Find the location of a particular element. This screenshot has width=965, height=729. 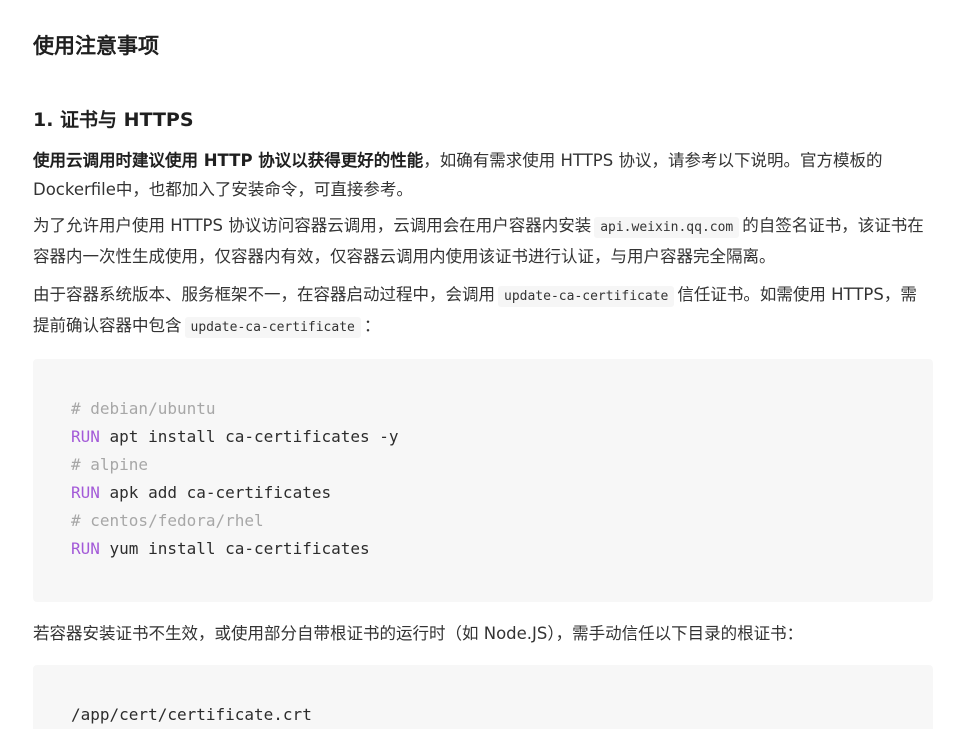

code-block-cert-path: /app/cert/certificate.crt is located at coordinates (483, 697).